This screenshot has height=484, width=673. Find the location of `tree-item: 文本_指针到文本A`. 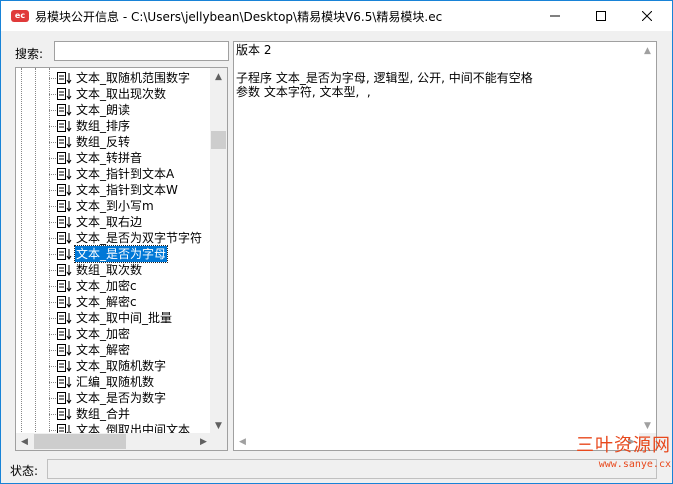

tree-item: 文本_指针到文本A is located at coordinates (113, 174).